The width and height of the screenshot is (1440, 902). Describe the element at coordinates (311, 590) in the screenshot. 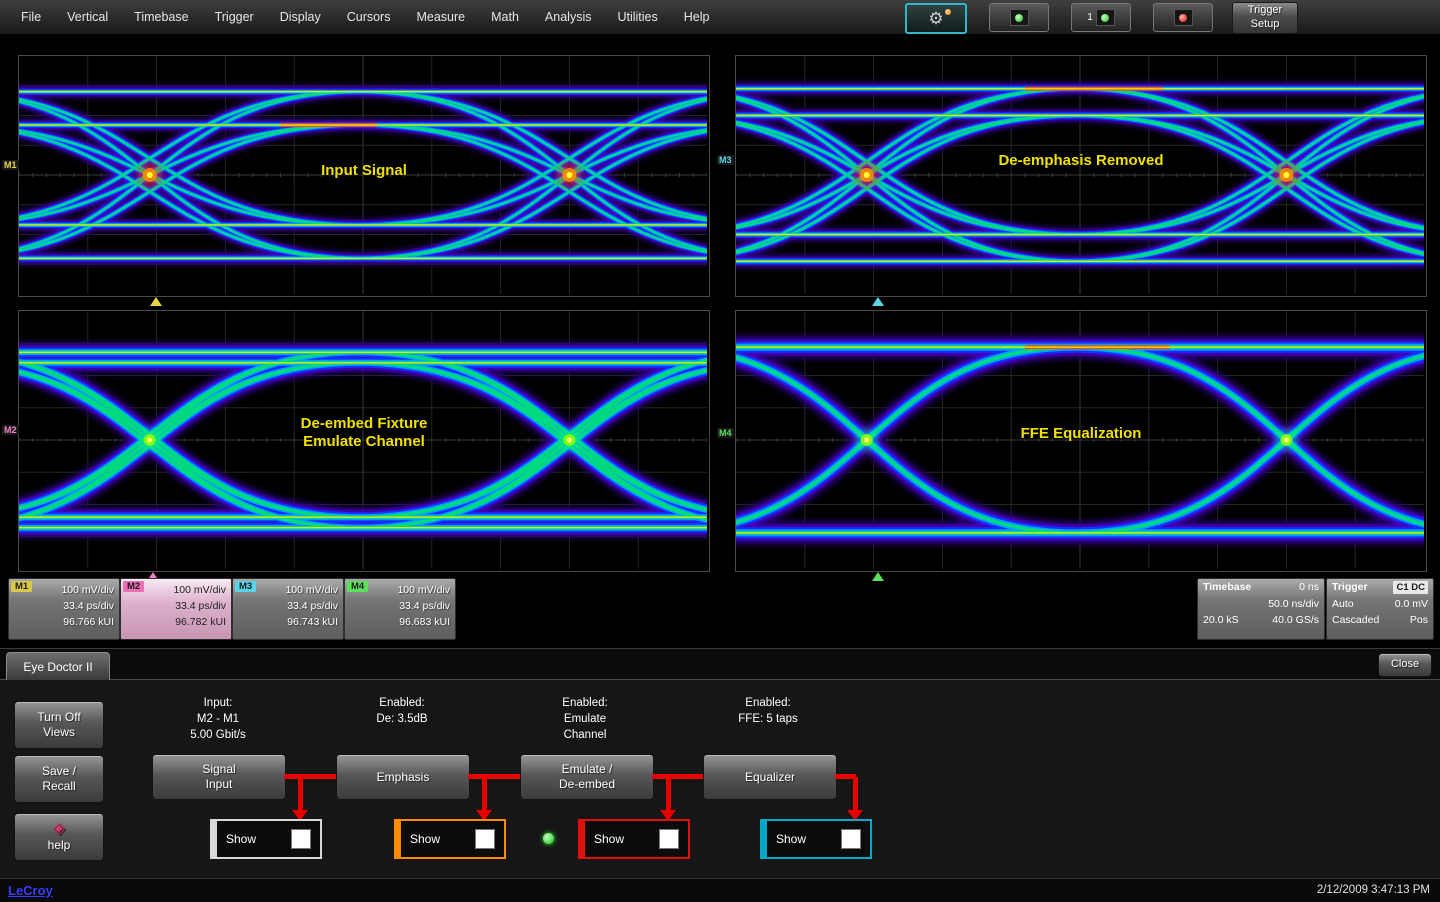

I see `m3-vdiv: 100 mV/div` at that location.